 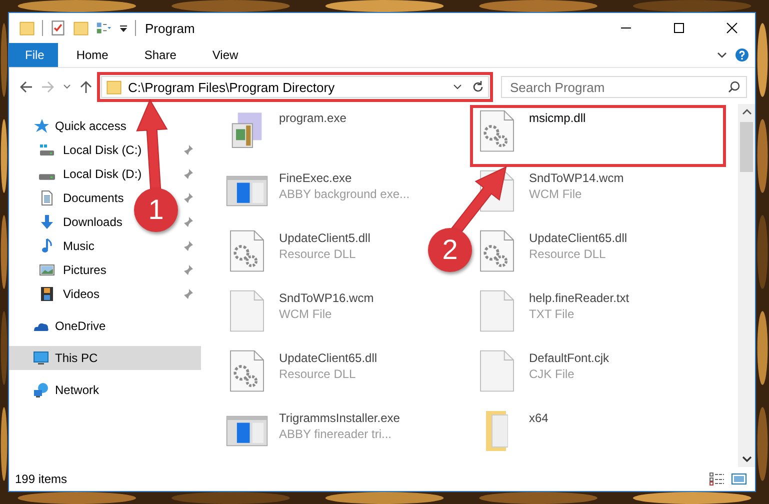 I want to click on sidebar-item: Music, so click(x=53, y=246).